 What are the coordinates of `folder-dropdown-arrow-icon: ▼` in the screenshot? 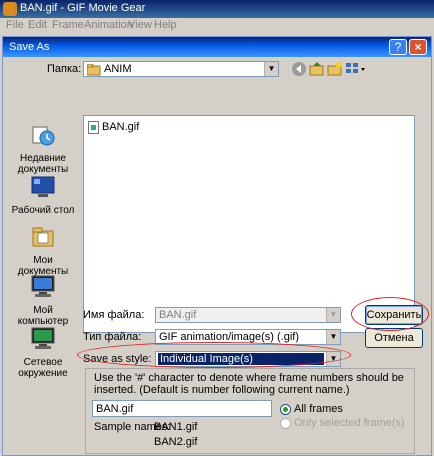 It's located at (271, 69).